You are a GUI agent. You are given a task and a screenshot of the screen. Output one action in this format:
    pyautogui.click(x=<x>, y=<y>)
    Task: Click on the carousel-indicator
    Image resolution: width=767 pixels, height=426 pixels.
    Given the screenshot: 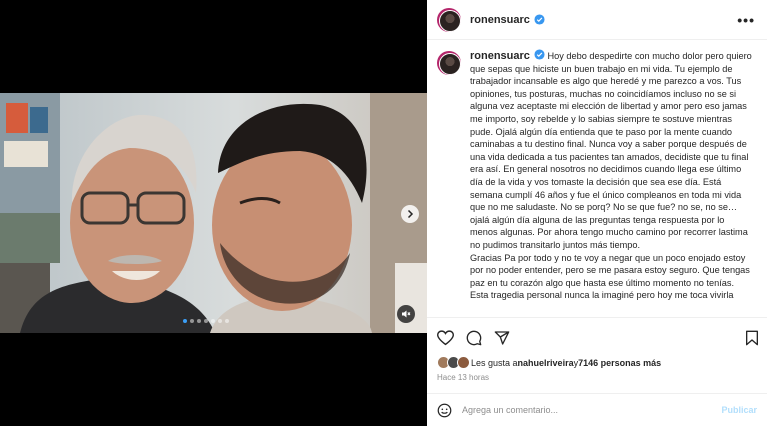 What is the action you would take?
    pyautogui.click(x=206, y=321)
    